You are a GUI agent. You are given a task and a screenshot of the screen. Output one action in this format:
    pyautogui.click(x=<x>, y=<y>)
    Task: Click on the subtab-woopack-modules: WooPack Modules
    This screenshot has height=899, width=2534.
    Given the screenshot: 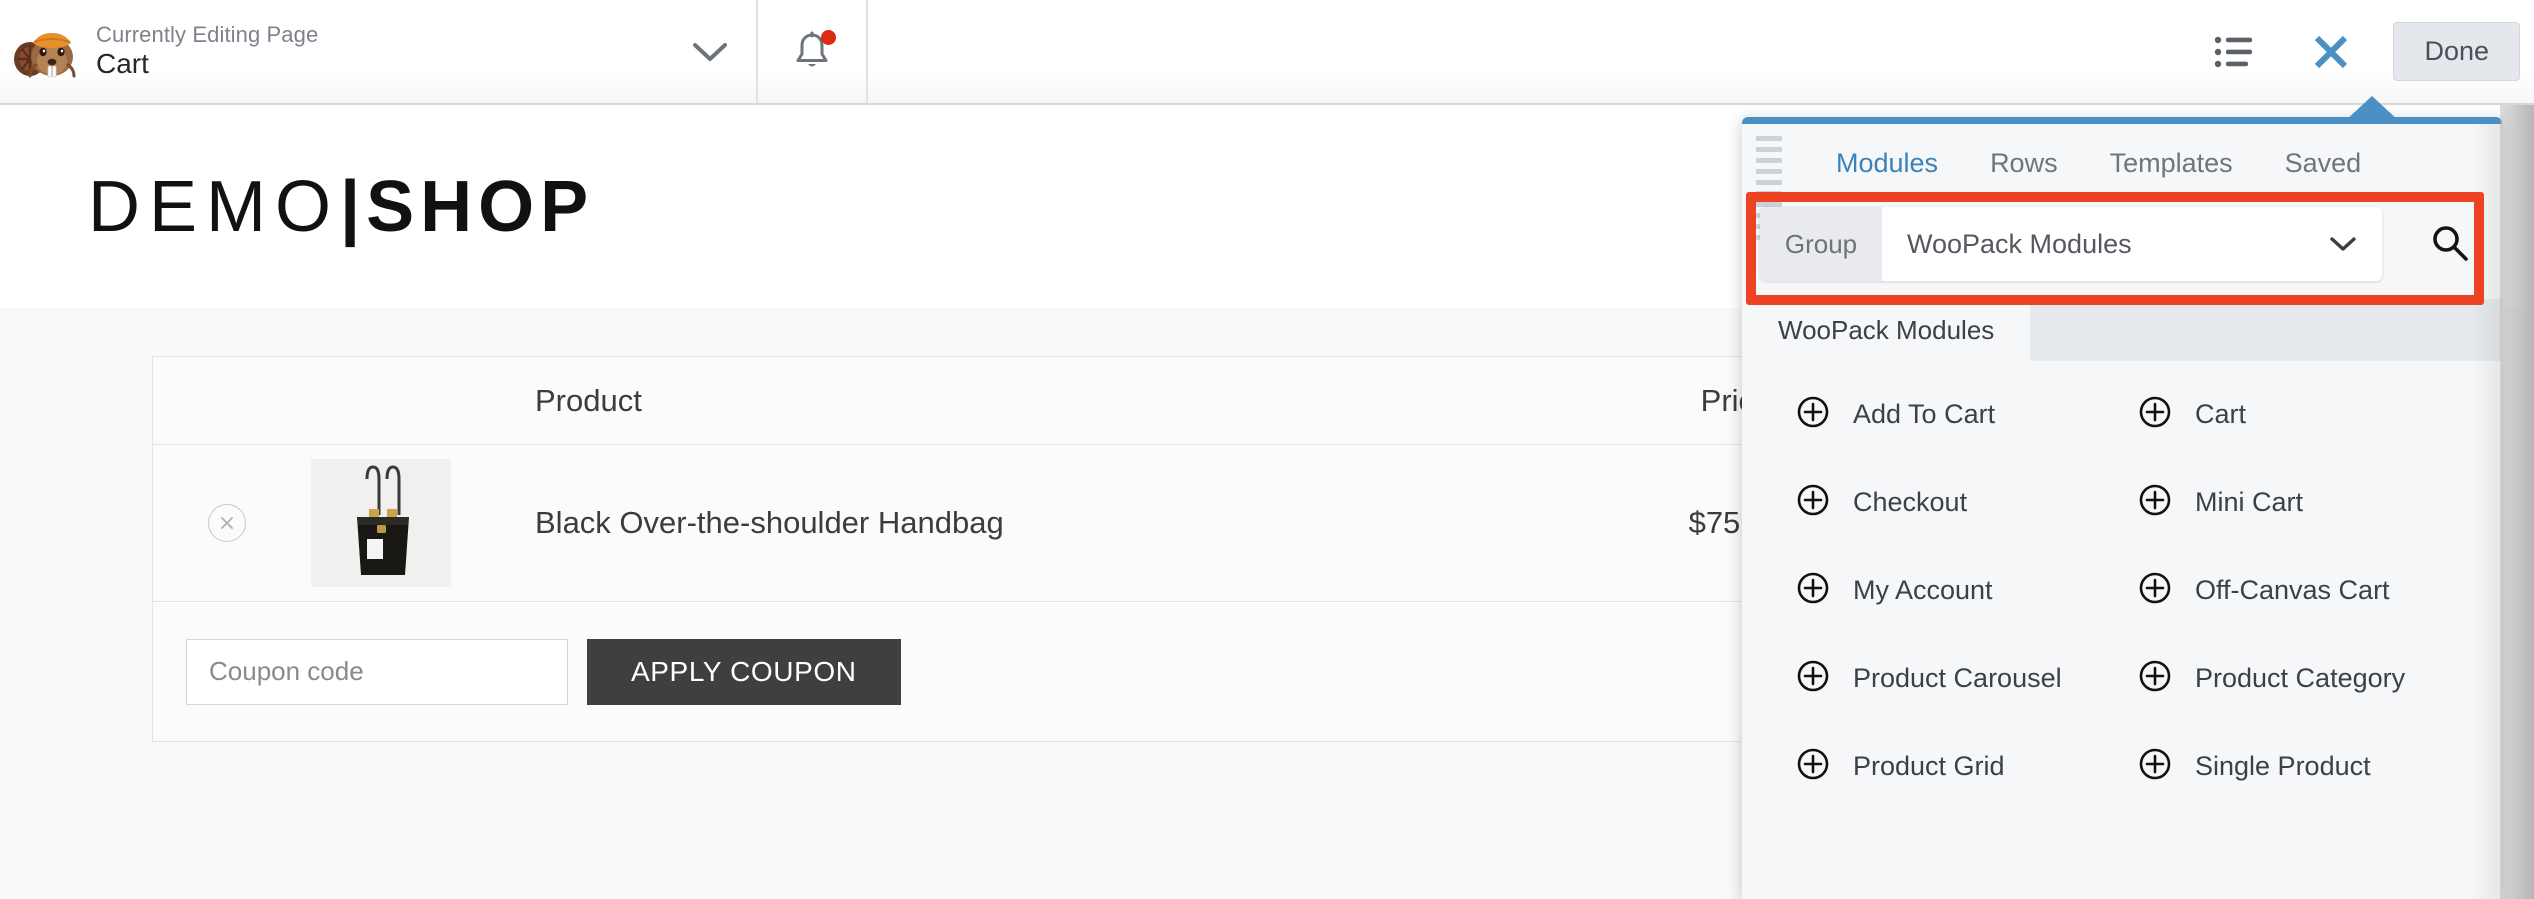 What is the action you would take?
    pyautogui.click(x=1886, y=330)
    